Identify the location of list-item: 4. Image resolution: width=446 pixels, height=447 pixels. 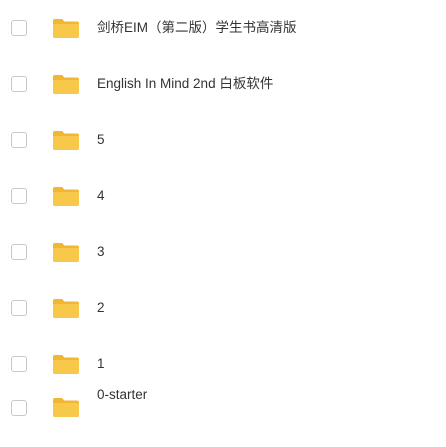
(223, 196).